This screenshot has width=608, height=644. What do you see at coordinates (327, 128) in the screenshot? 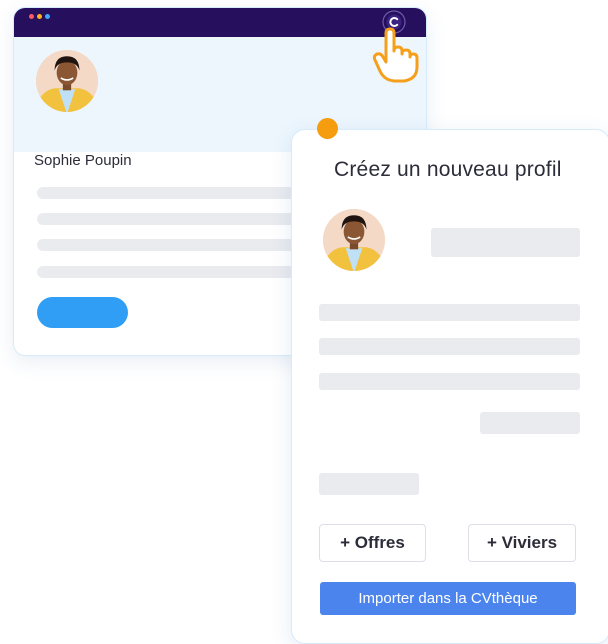
I see `orange-dot-icon` at bounding box center [327, 128].